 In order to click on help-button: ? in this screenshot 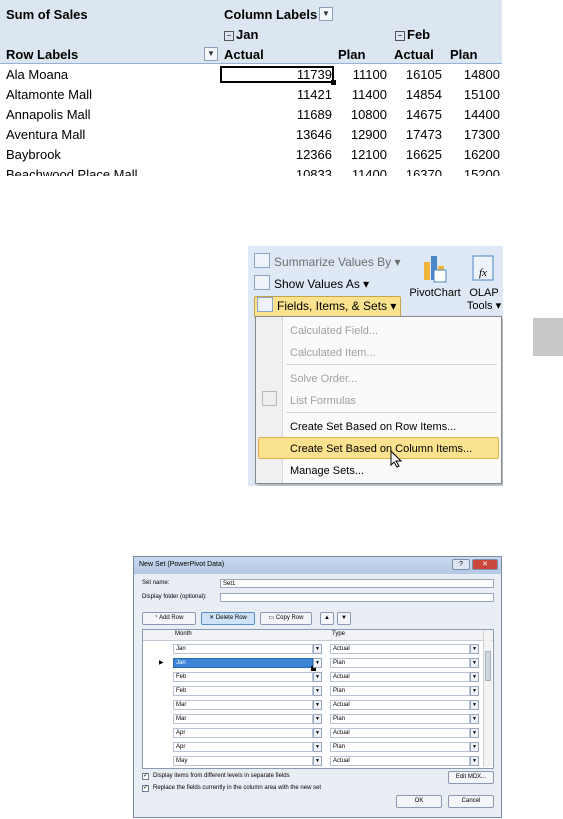, I will do `click(461, 564)`.